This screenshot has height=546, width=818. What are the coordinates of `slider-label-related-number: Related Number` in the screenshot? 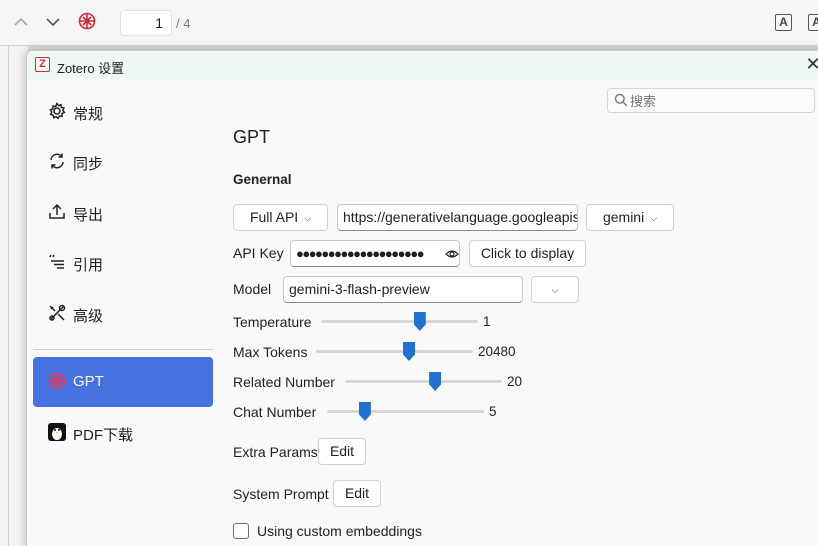 It's located at (284, 382).